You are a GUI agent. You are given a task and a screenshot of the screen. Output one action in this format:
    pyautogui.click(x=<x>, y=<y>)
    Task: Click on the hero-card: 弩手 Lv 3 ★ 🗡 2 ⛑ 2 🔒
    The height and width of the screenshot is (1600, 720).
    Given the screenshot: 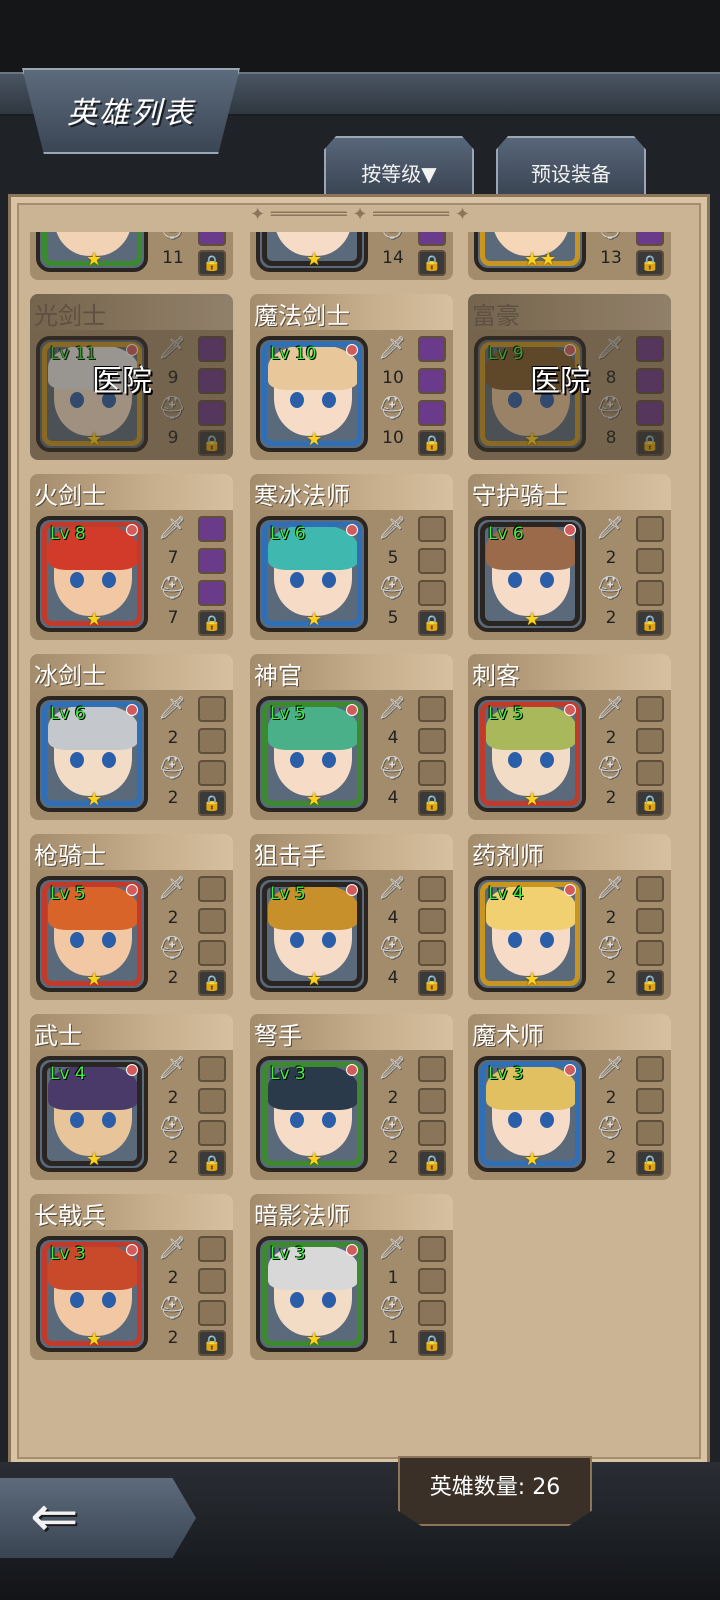 What is the action you would take?
    pyautogui.click(x=351, y=1097)
    